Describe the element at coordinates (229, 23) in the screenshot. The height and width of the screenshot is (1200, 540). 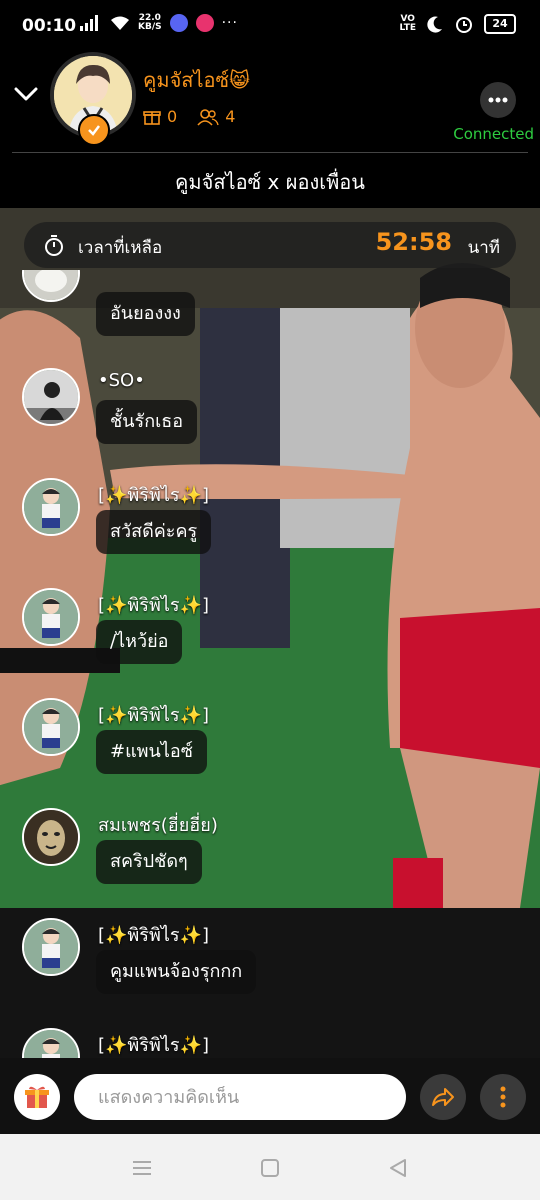
I see `more-notifications-icon: ···` at that location.